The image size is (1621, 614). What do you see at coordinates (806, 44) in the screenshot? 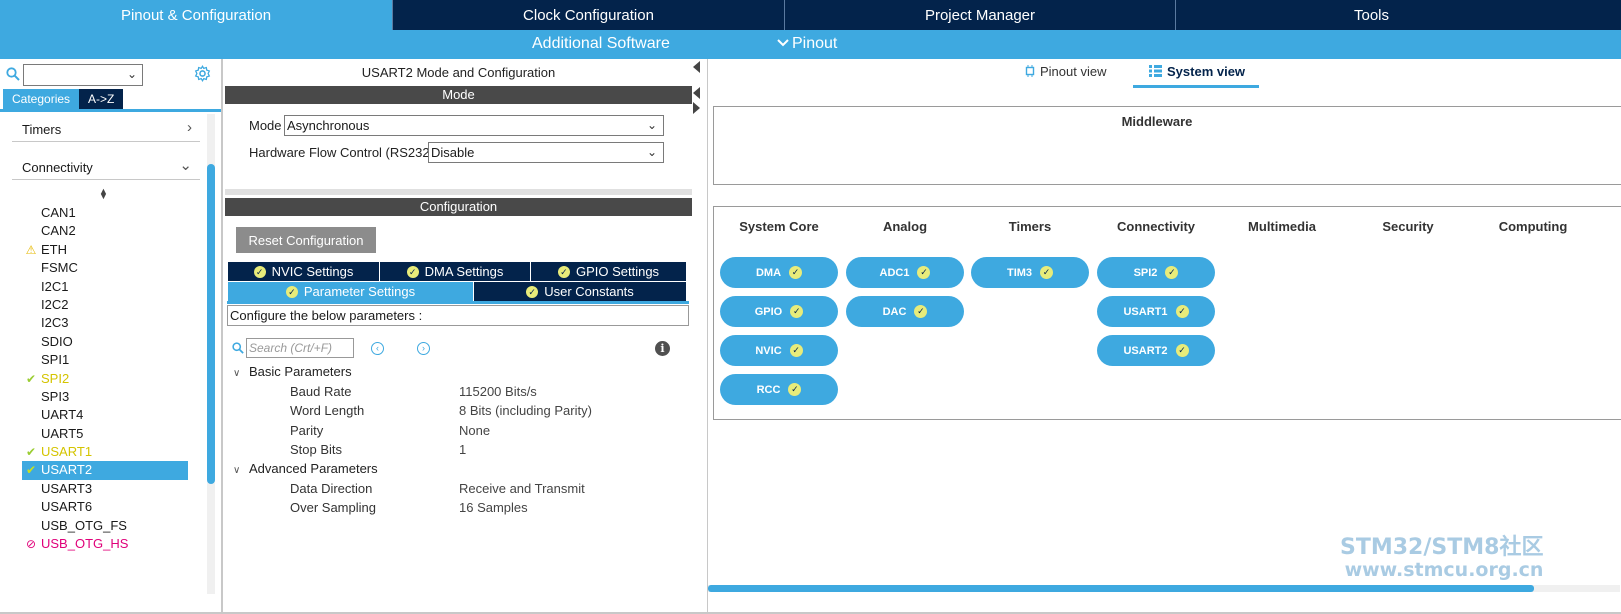
I see `pinout-menu: Pinout` at bounding box center [806, 44].